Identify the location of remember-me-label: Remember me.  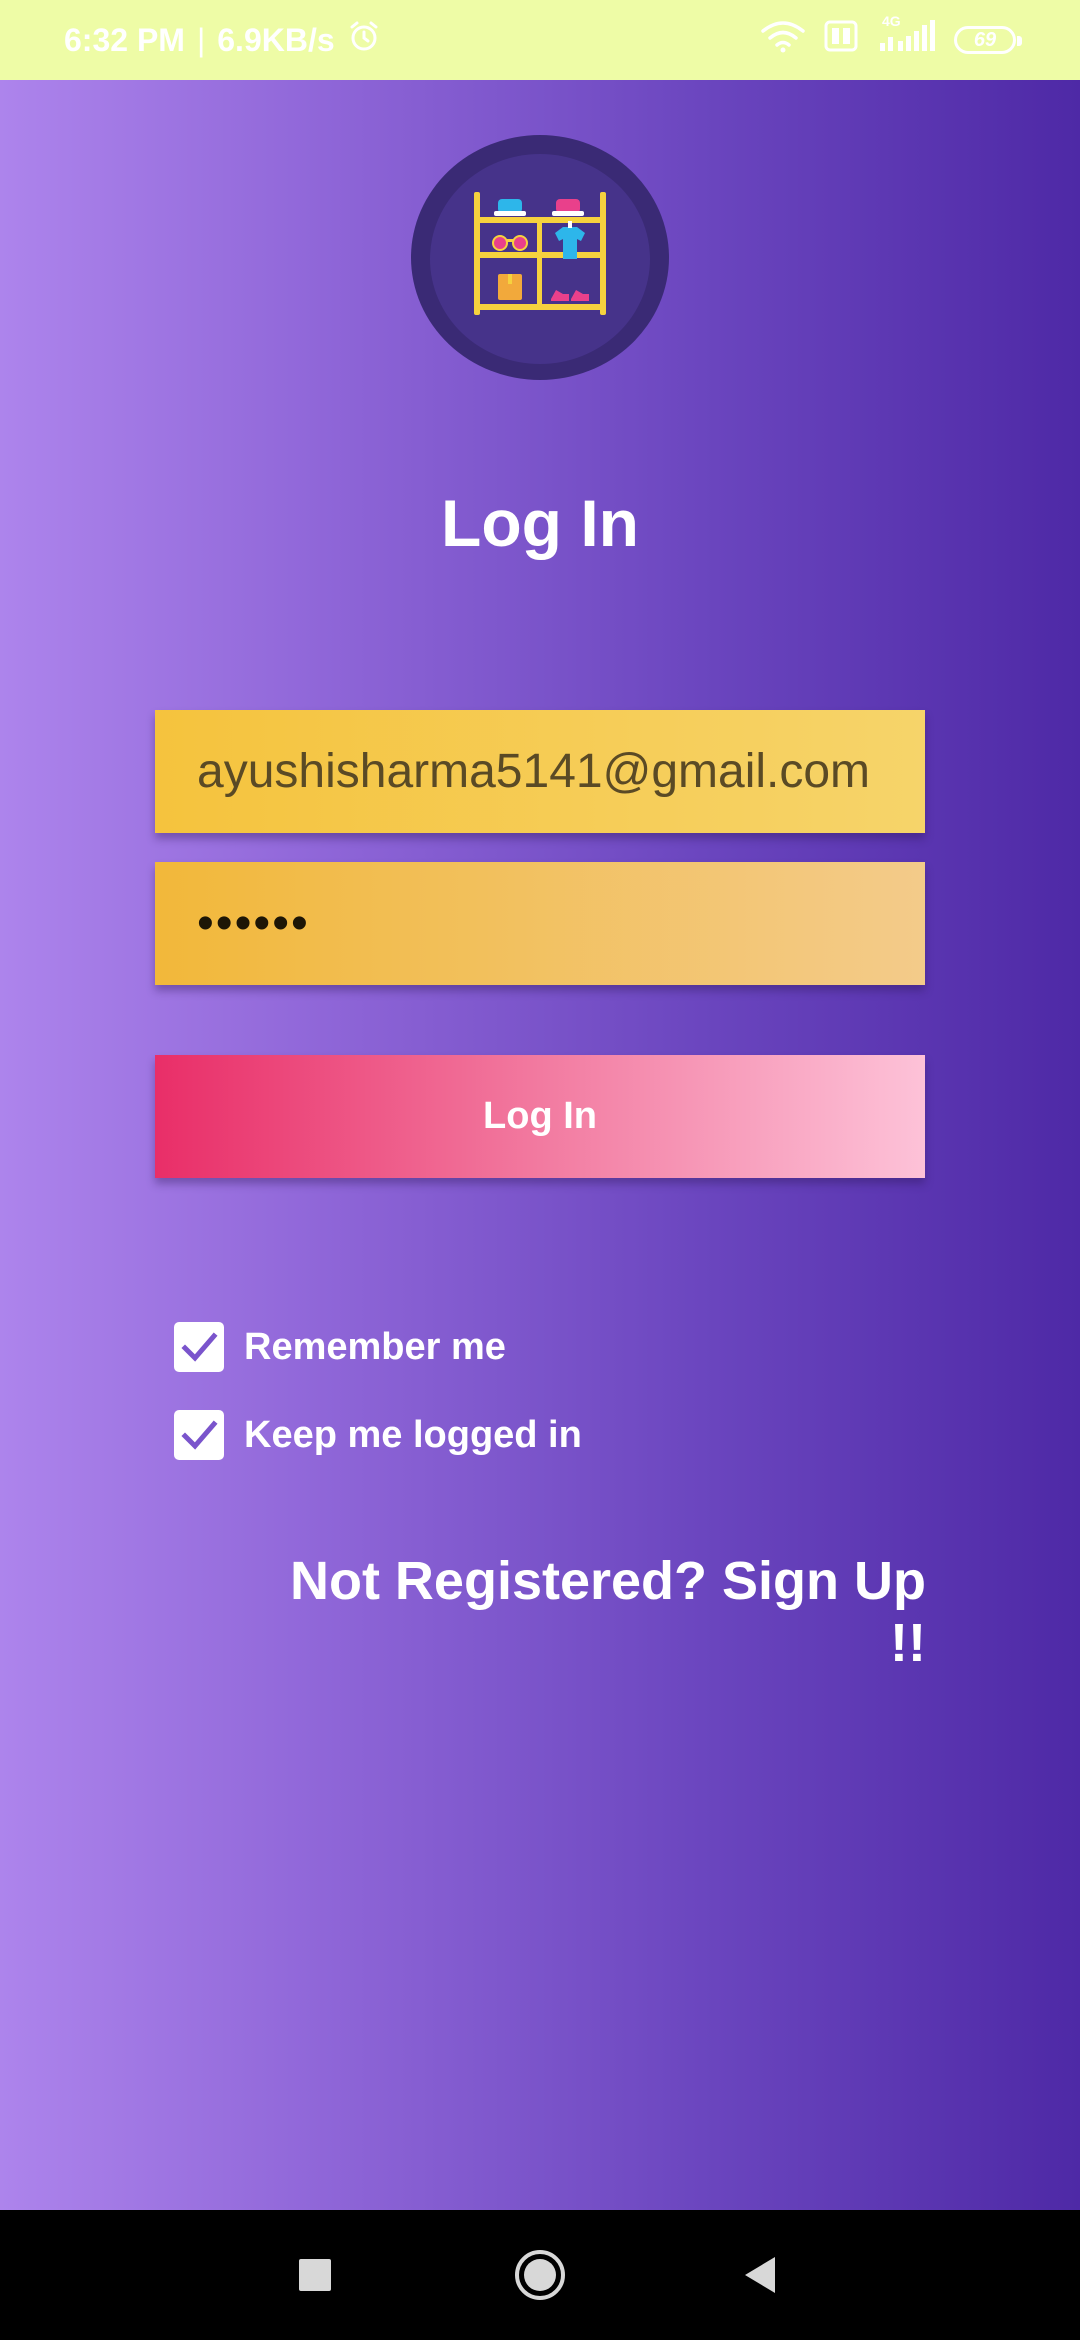
(375, 1346).